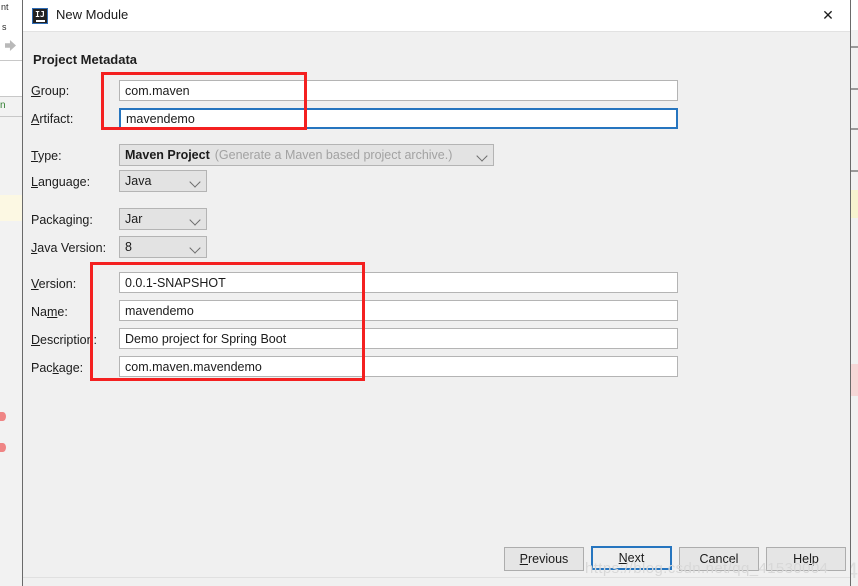 This screenshot has height=586, width=858. Describe the element at coordinates (49, 312) in the screenshot. I see `name-label: Name:` at that location.